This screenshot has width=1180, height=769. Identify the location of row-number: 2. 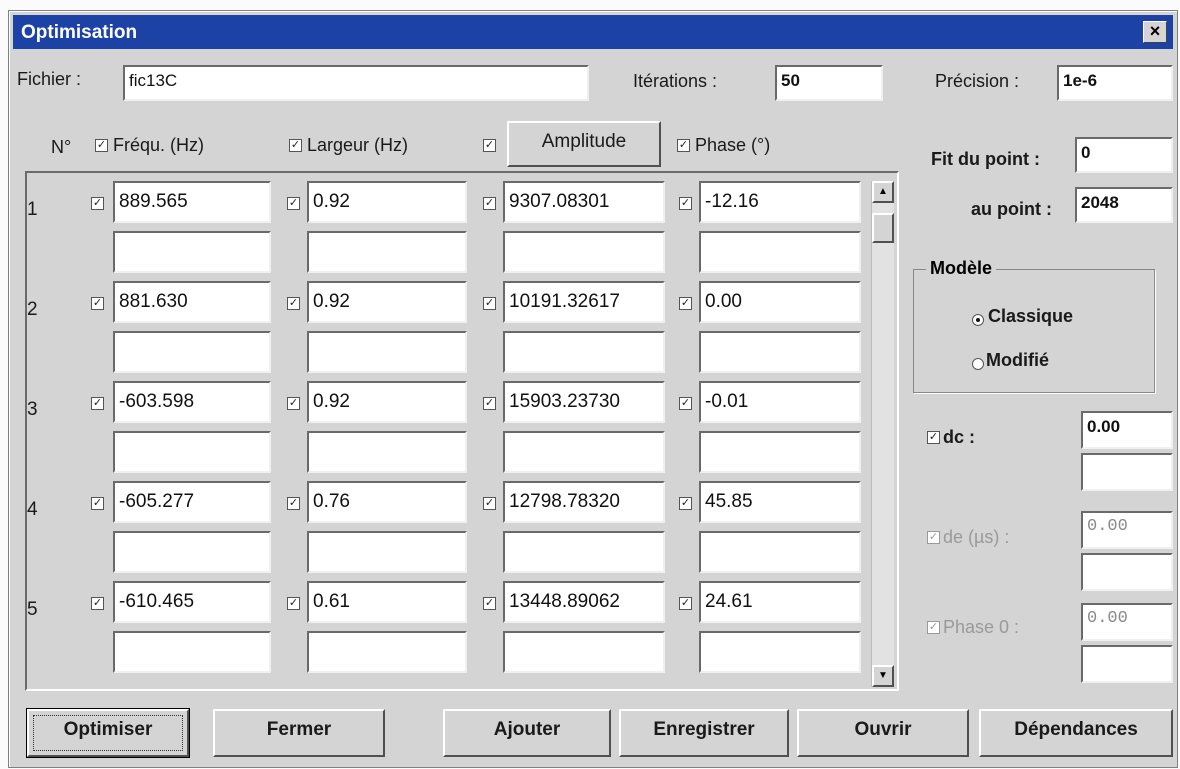
(32, 309).